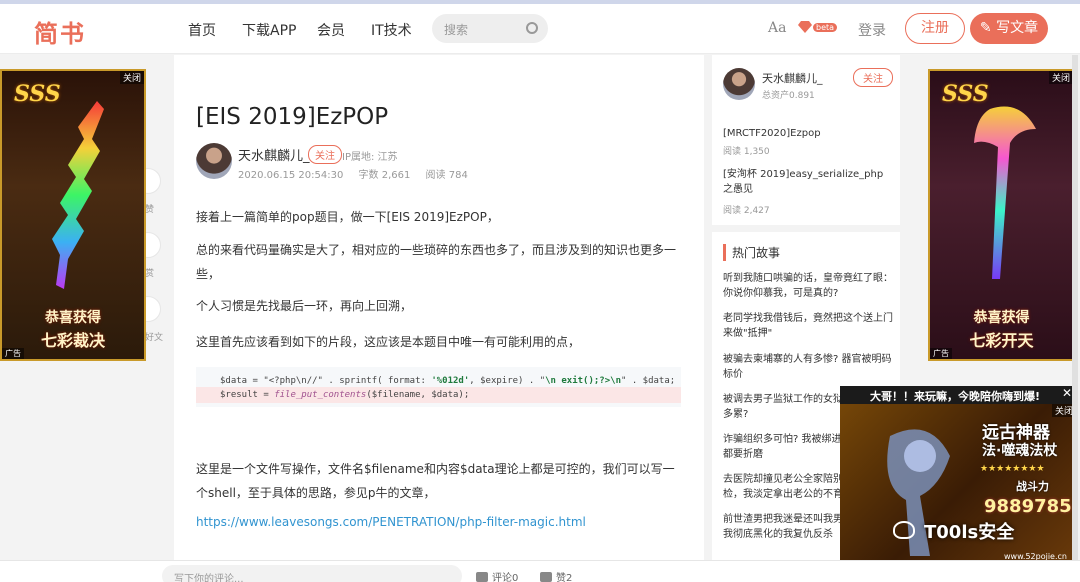 The height and width of the screenshot is (582, 1080). I want to click on author-avatar, so click(214, 161).